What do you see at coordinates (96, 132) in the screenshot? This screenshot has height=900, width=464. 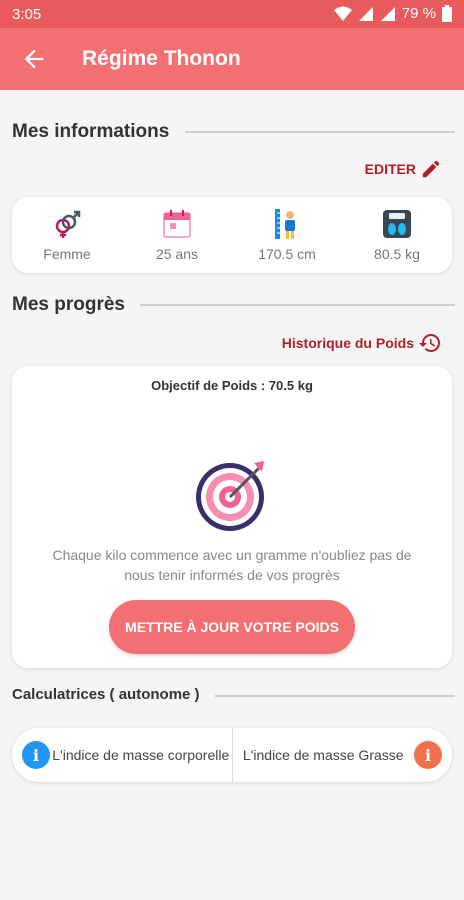 I see `info-section-title: Mes informations` at bounding box center [96, 132].